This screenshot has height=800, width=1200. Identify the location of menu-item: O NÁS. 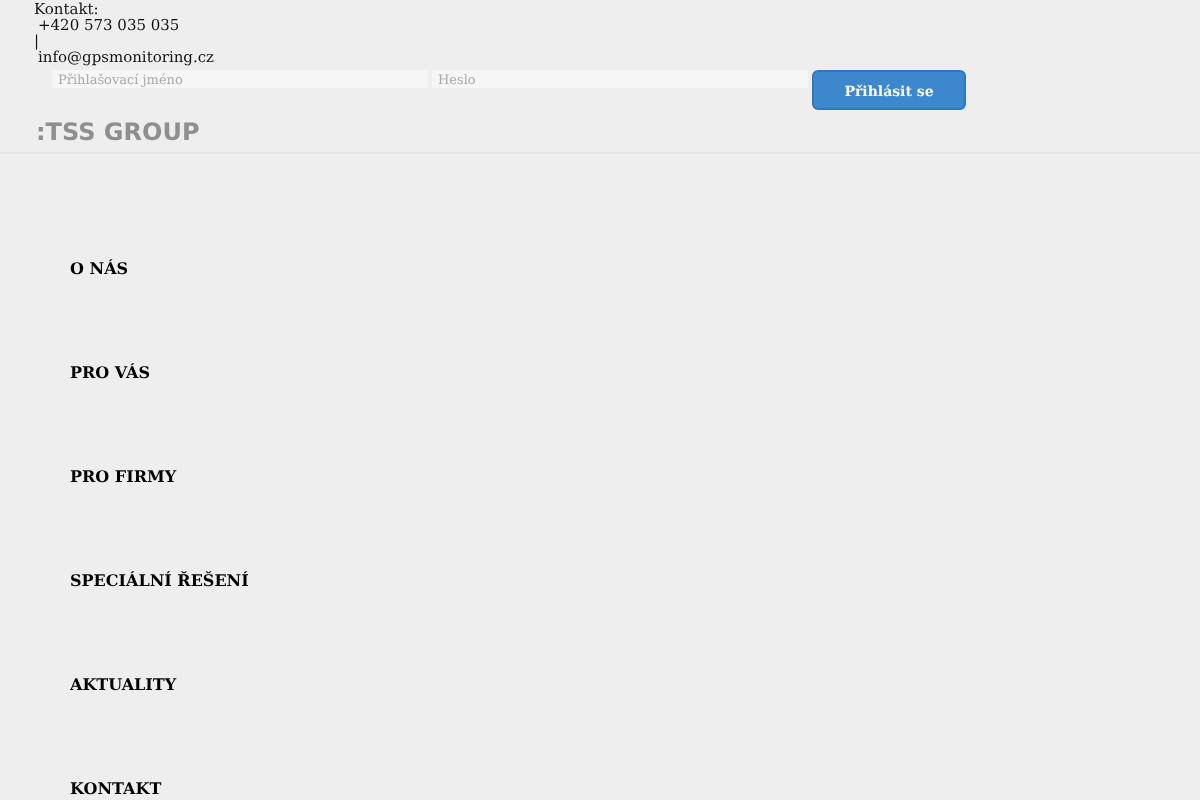
(99, 269).